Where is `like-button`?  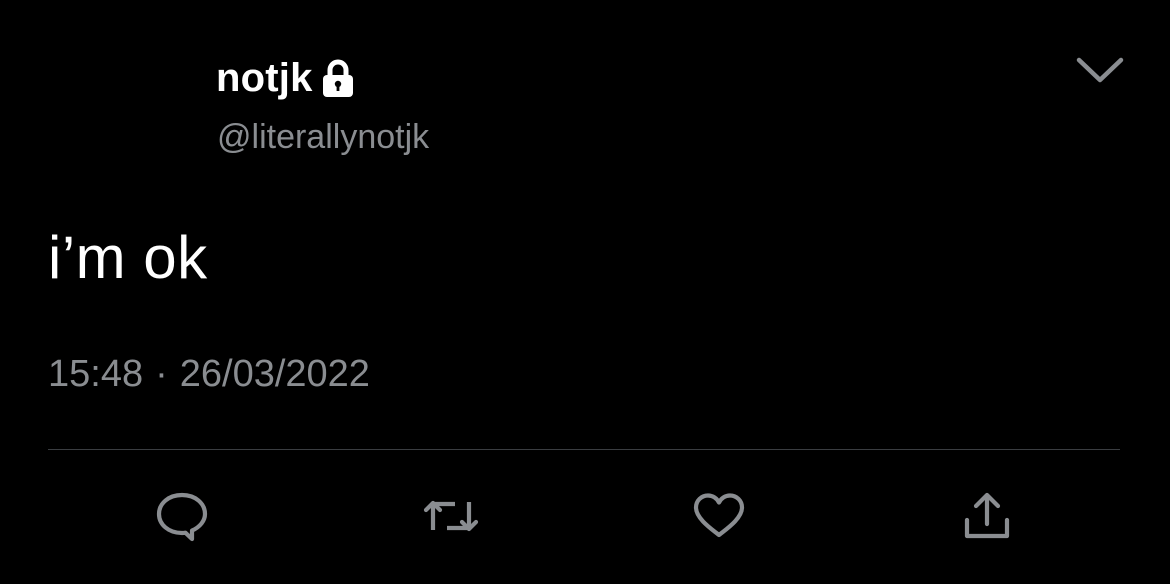 like-button is located at coordinates (719, 516).